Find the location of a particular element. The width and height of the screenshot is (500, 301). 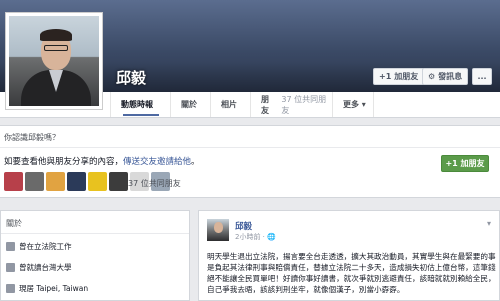

add-friend-button: +1 加朋友 is located at coordinates (399, 76).